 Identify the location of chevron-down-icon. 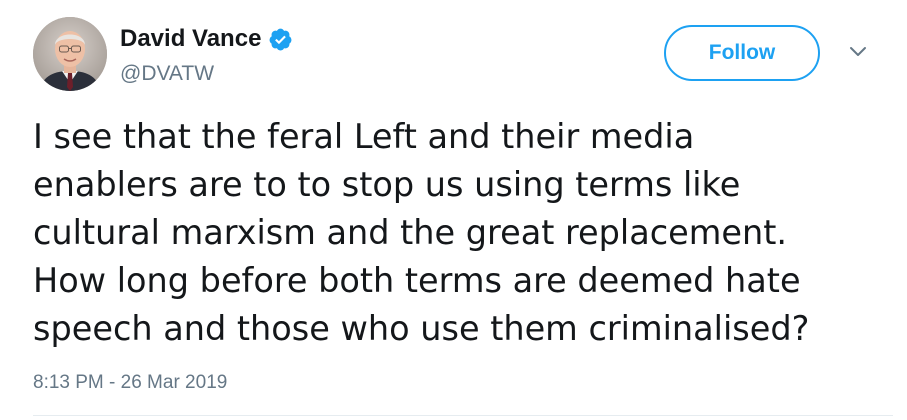
(858, 51).